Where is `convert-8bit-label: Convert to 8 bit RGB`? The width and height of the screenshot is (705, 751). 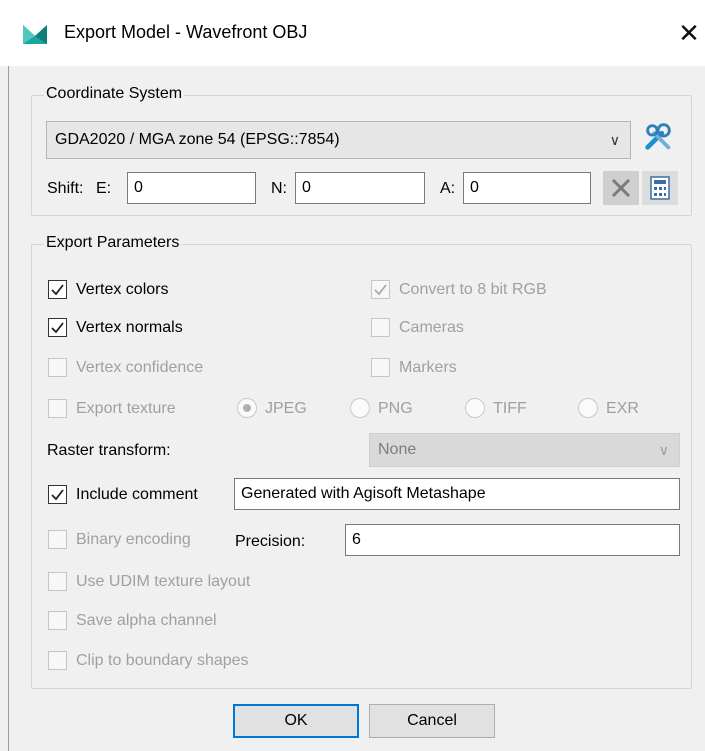 convert-8bit-label: Convert to 8 bit RGB is located at coordinates (473, 289).